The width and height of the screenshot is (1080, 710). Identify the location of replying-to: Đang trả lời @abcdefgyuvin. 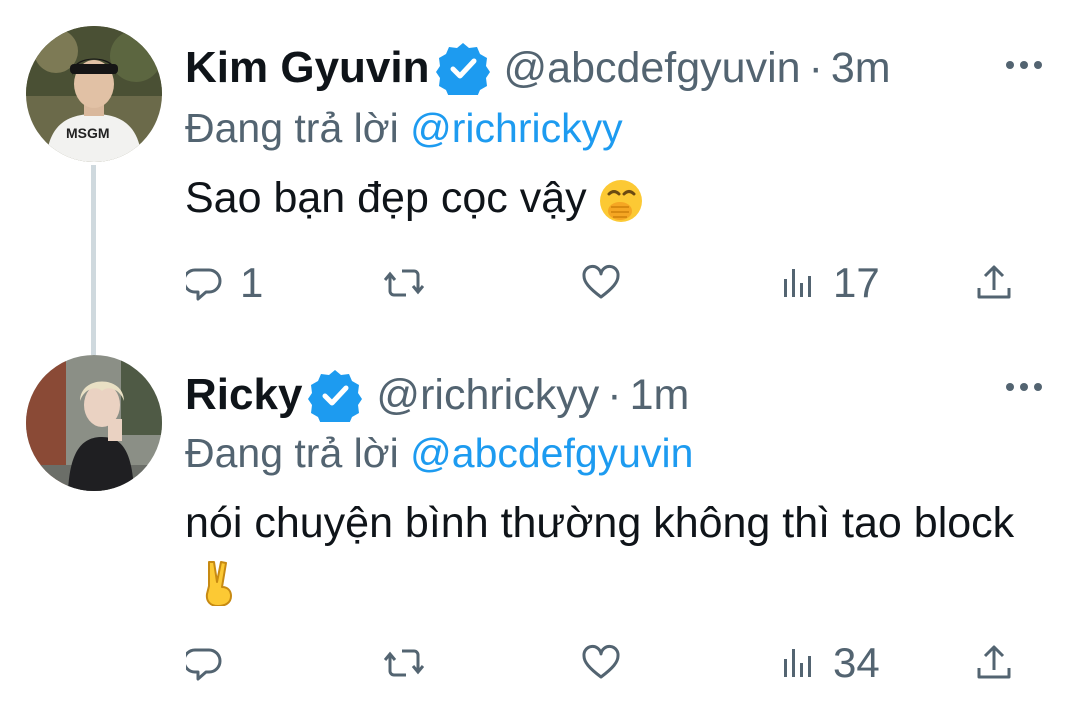
(439, 453).